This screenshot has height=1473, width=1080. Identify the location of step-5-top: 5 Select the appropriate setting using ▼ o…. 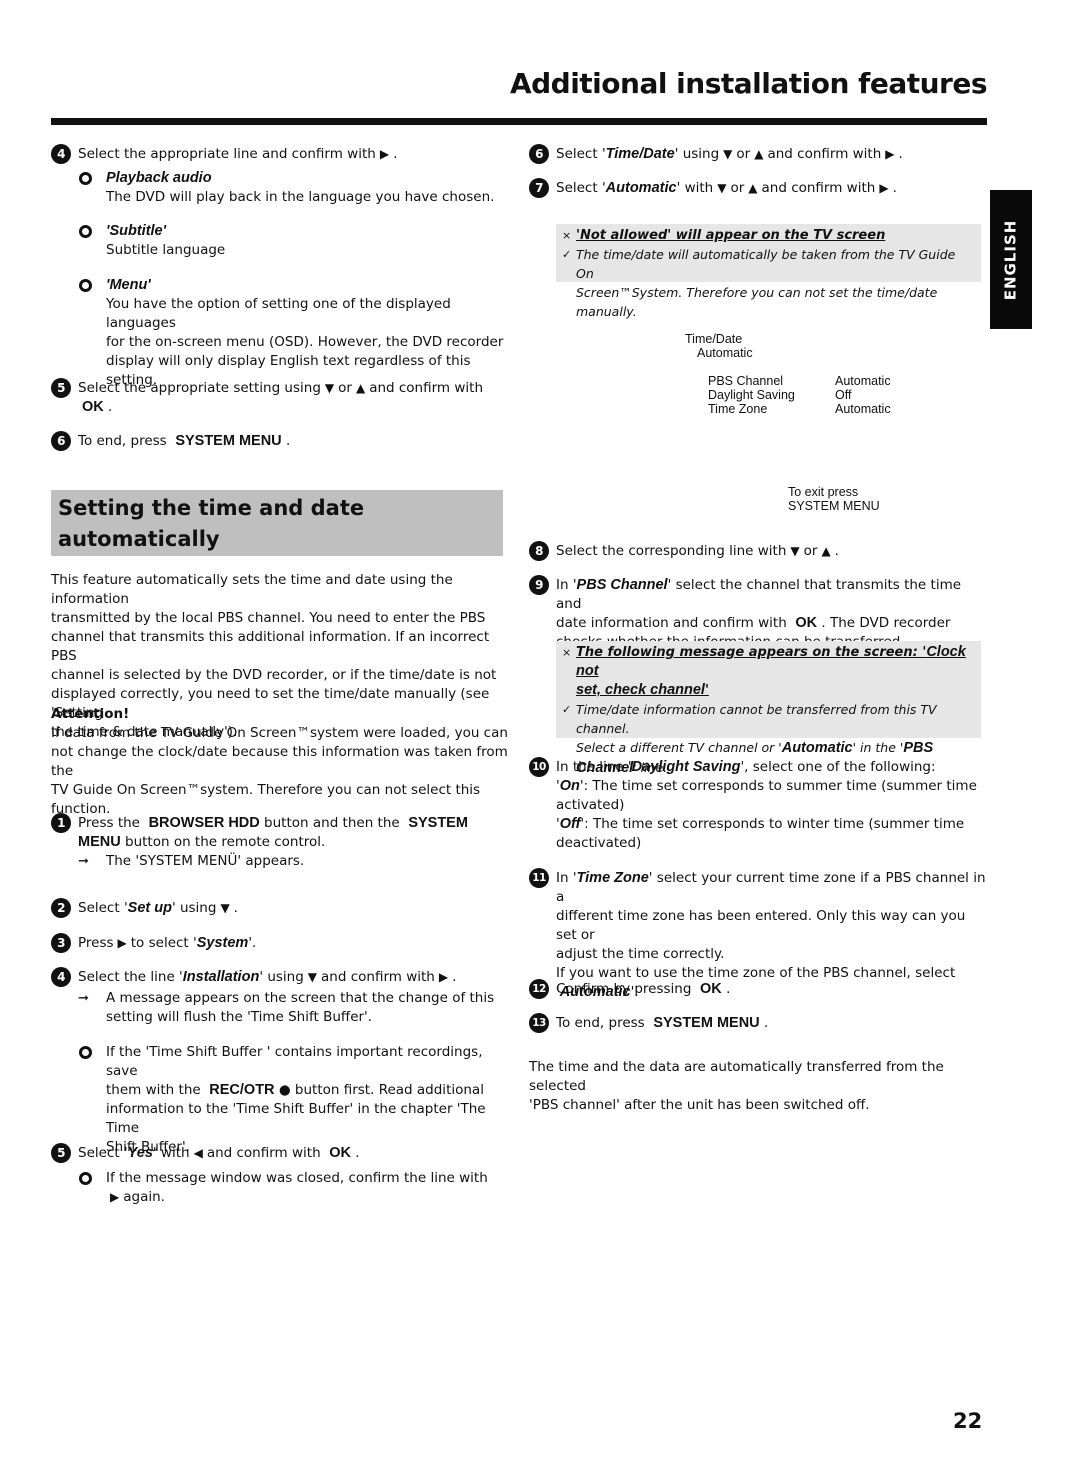
(281, 397).